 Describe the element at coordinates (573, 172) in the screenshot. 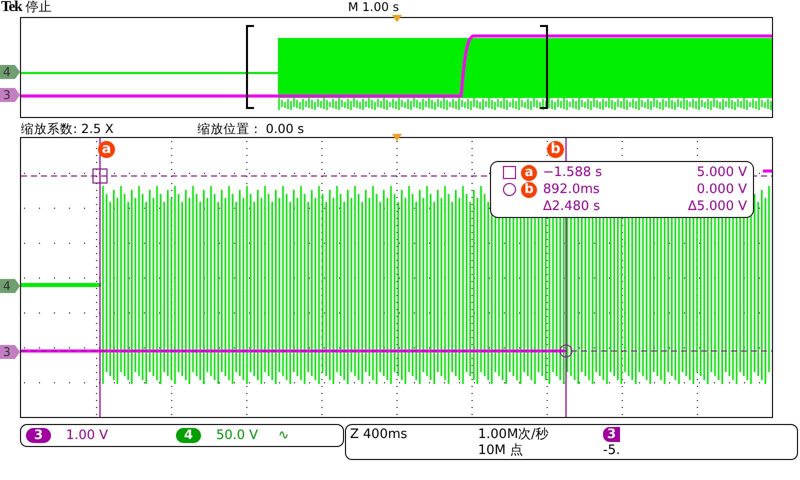

I see `cursor-time: −1.588 s` at that location.